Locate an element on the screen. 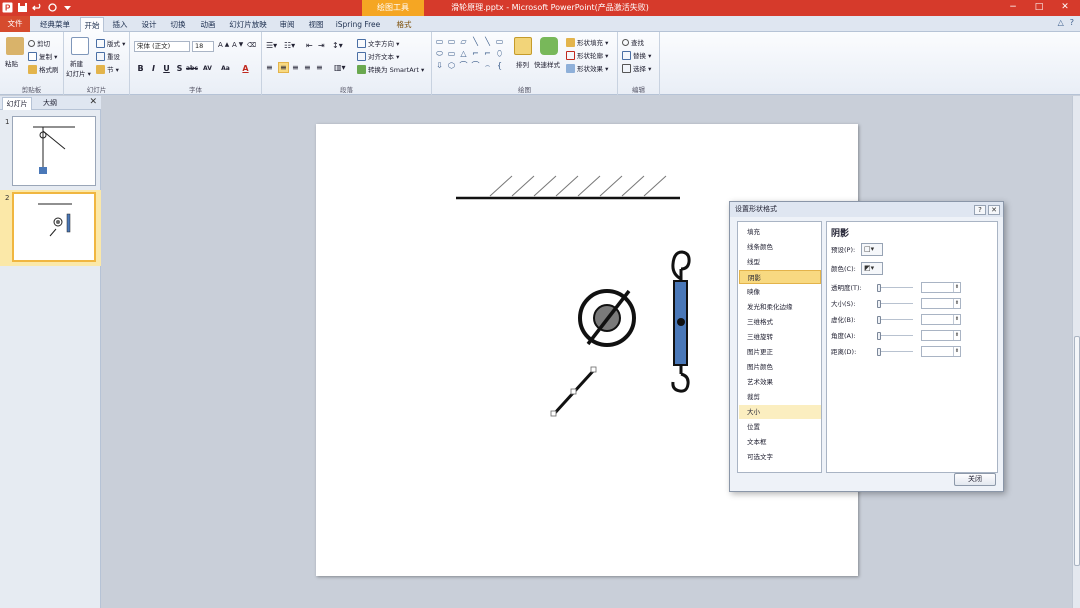  minimize-ribbon-icon: △ is located at coordinates (1061, 22).